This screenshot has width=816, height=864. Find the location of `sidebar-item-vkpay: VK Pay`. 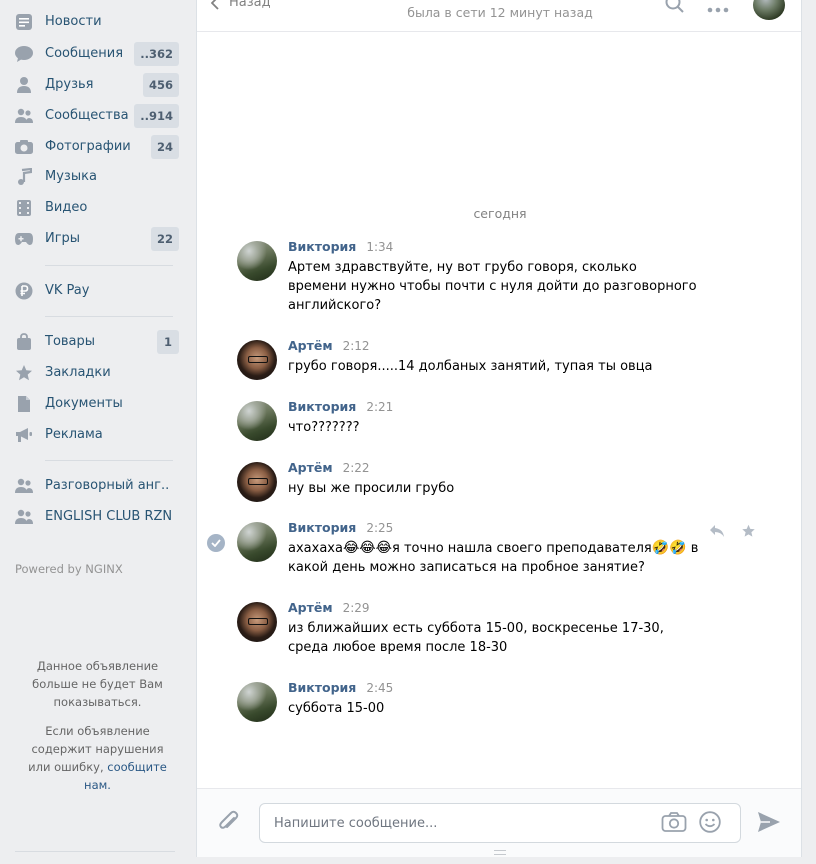

sidebar-item-vkpay: VK Pay is located at coordinates (93, 290).